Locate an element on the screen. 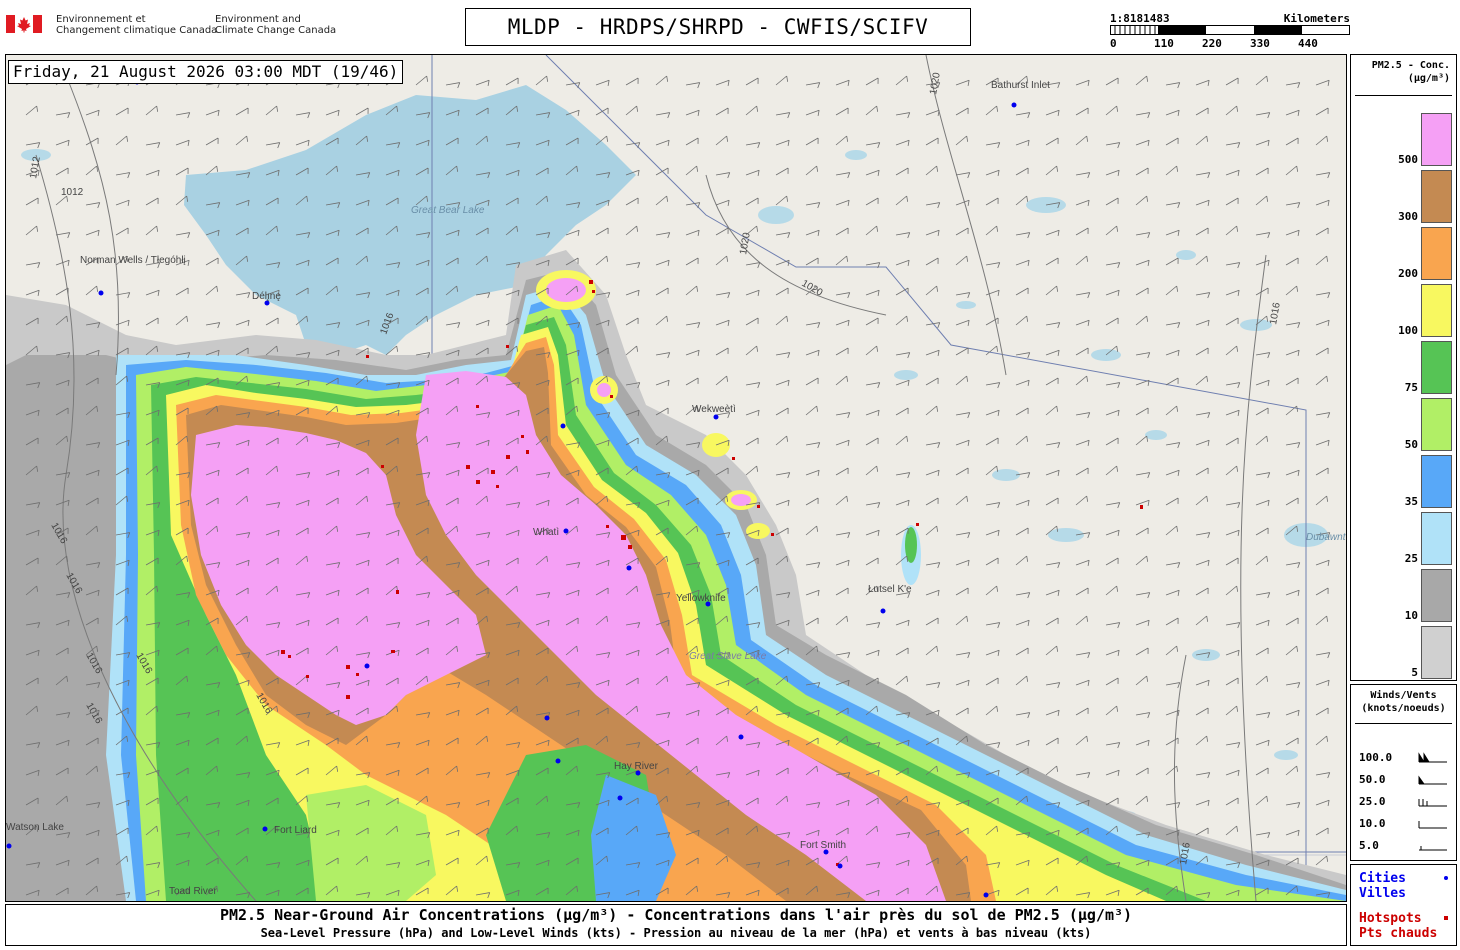 The width and height of the screenshot is (1460, 950). scale-bar-graphic is located at coordinates (1230, 30).